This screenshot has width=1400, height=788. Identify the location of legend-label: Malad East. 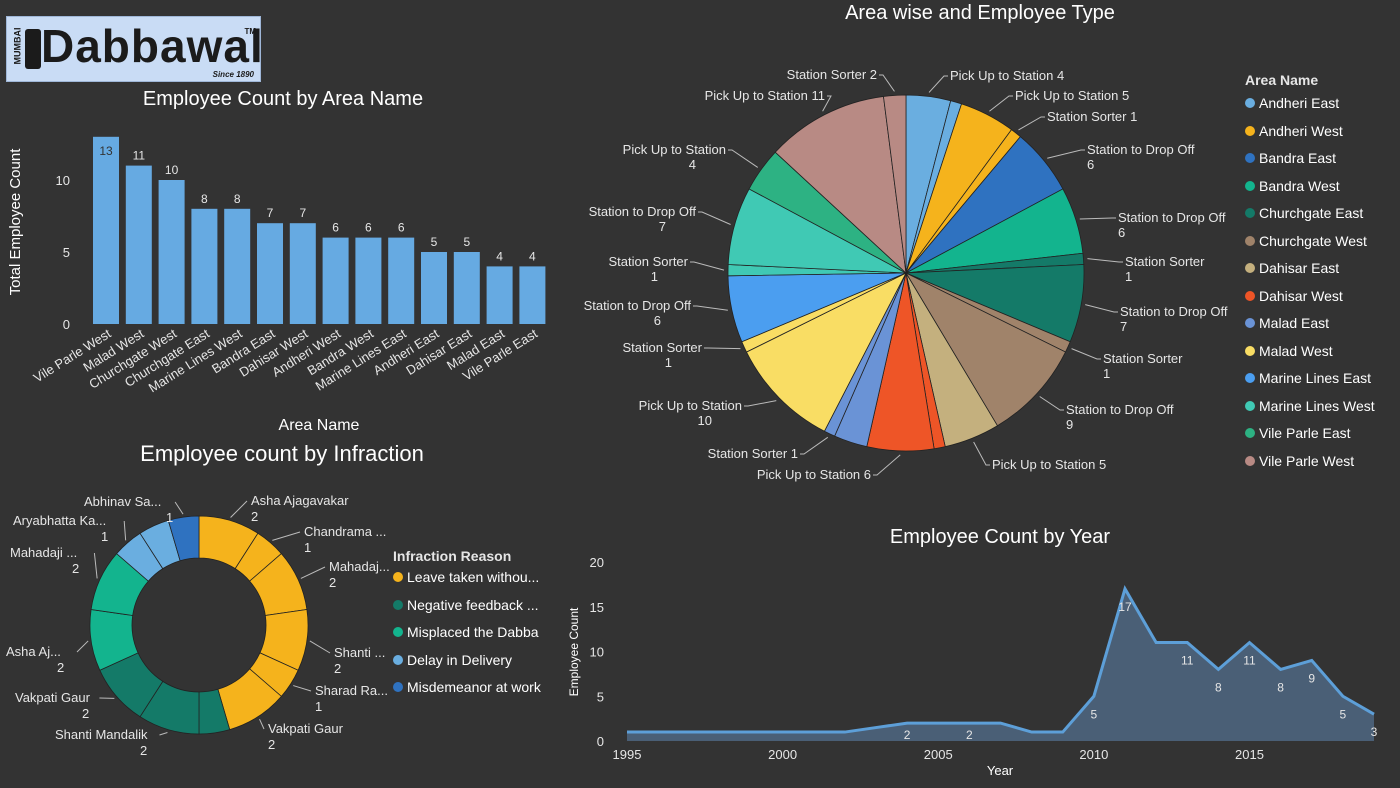
(1294, 323).